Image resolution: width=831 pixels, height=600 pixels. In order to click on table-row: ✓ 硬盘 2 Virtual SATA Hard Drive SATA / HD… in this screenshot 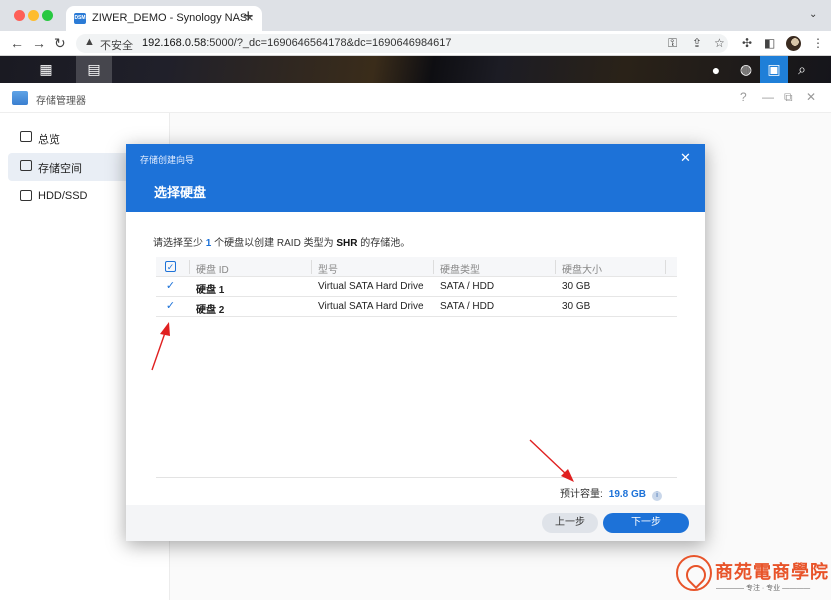, I will do `click(416, 307)`.